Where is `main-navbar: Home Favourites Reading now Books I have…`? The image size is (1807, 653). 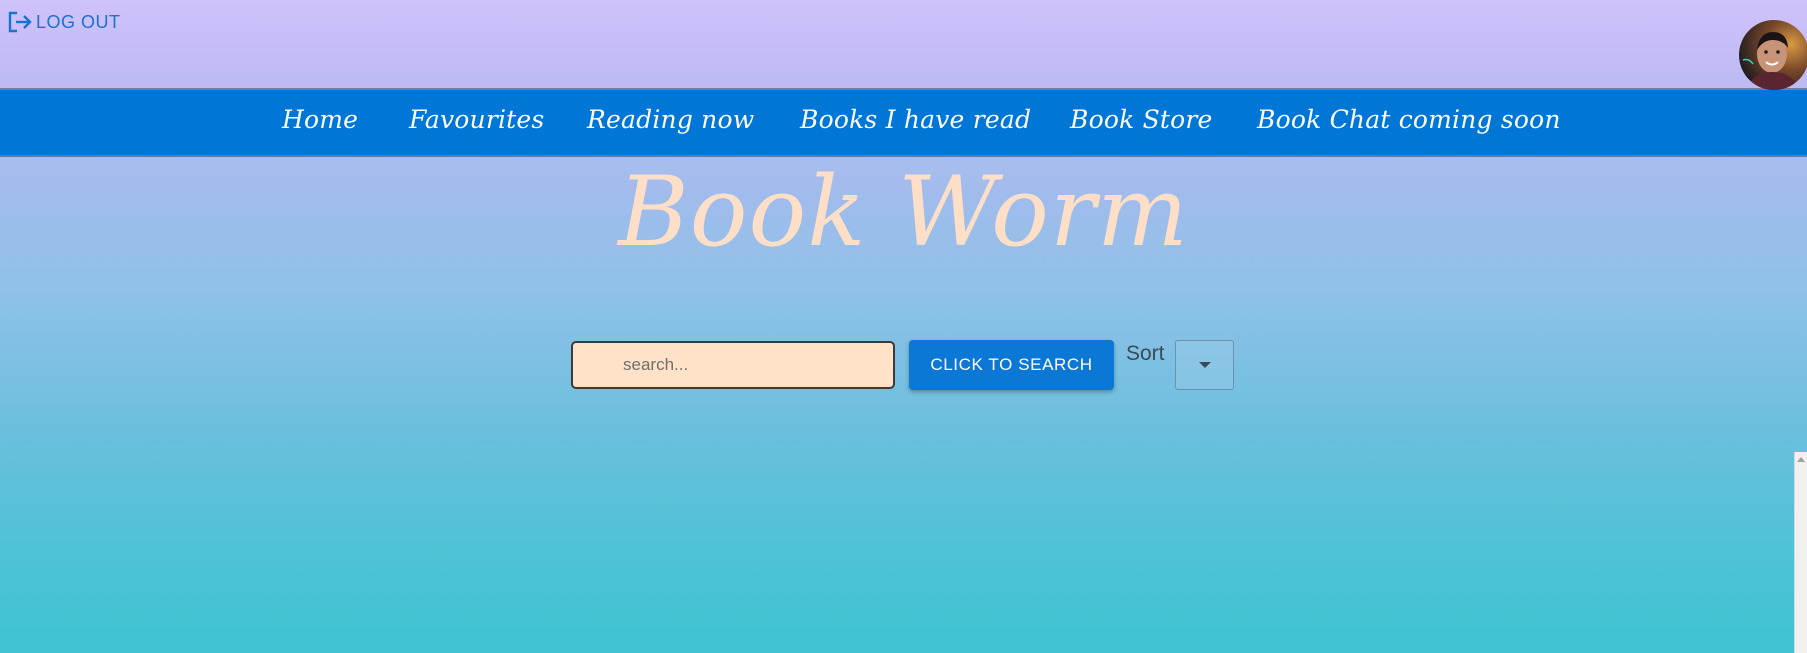 main-navbar: Home Favourites Reading now Books I have… is located at coordinates (903, 123).